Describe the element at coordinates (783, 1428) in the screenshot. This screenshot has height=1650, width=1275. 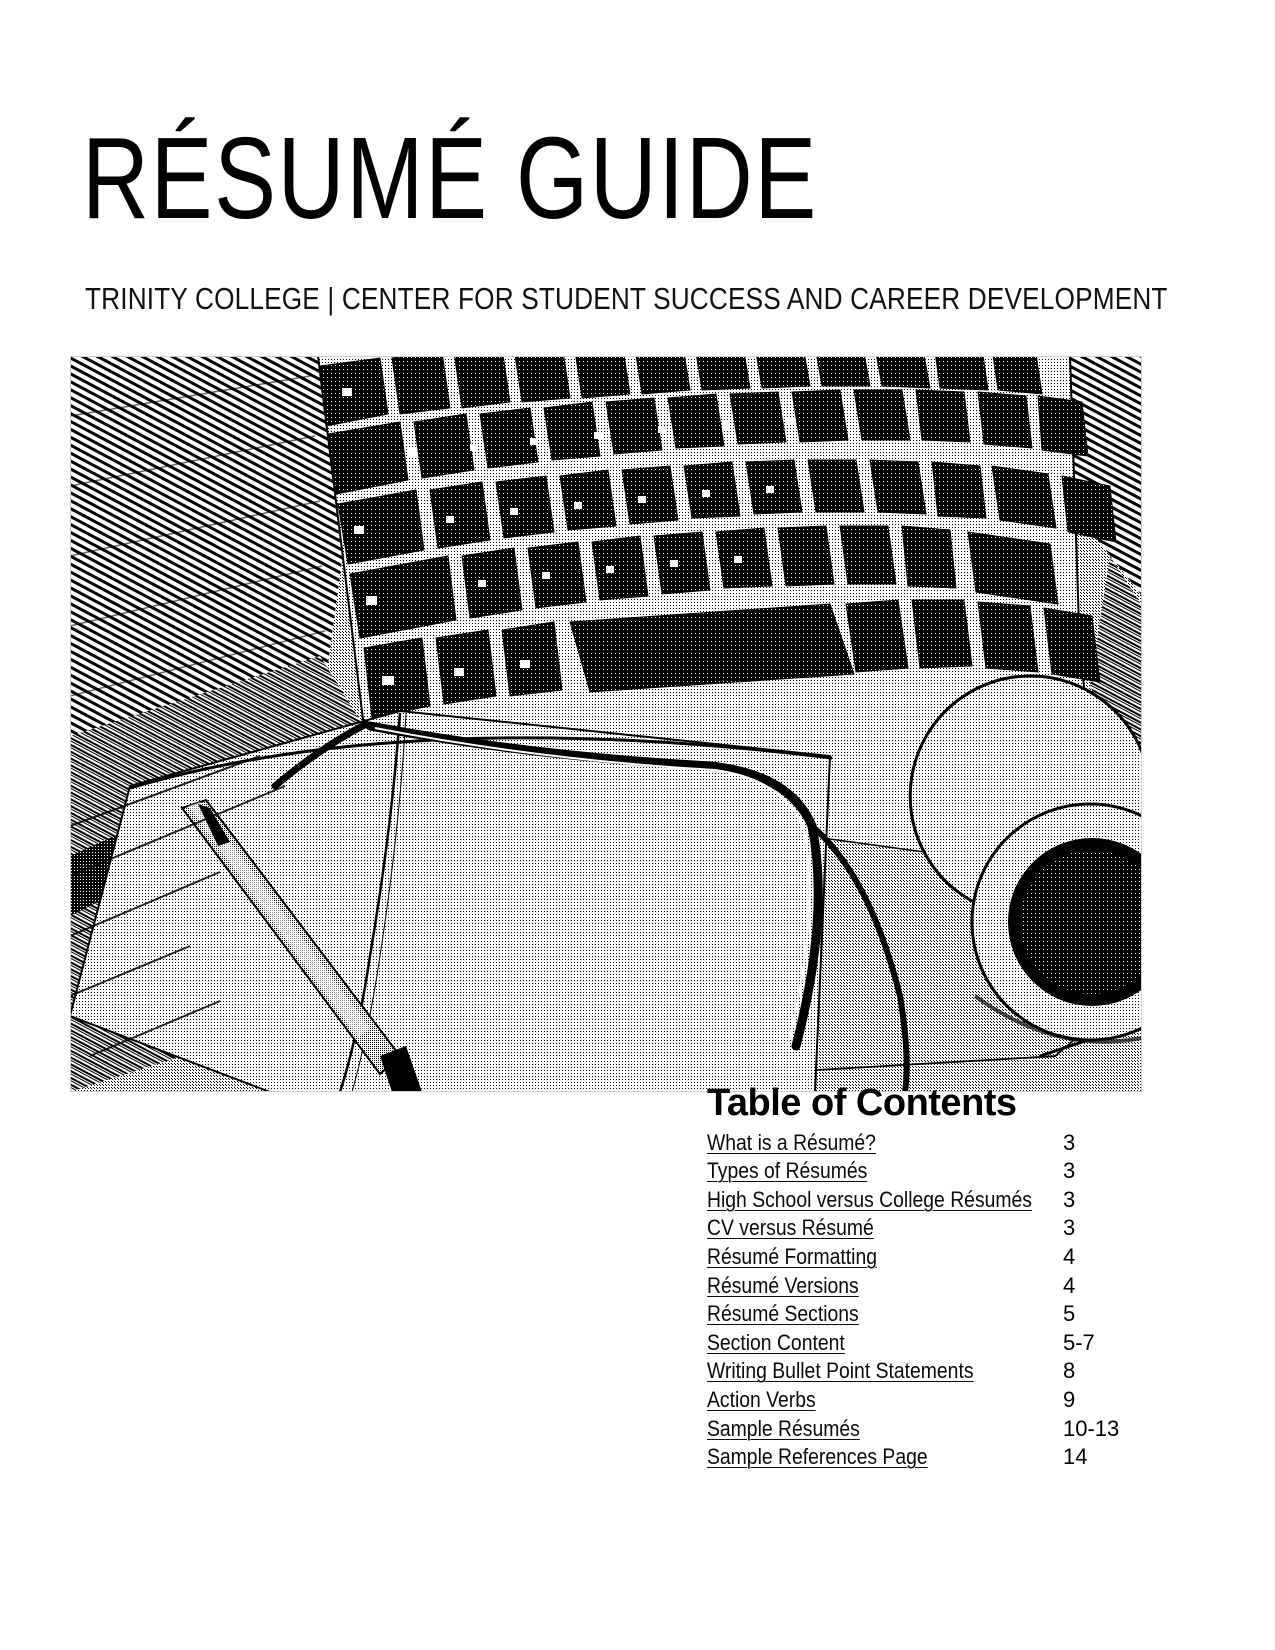
I see `toc-entry-label: Sample Résumés` at that location.